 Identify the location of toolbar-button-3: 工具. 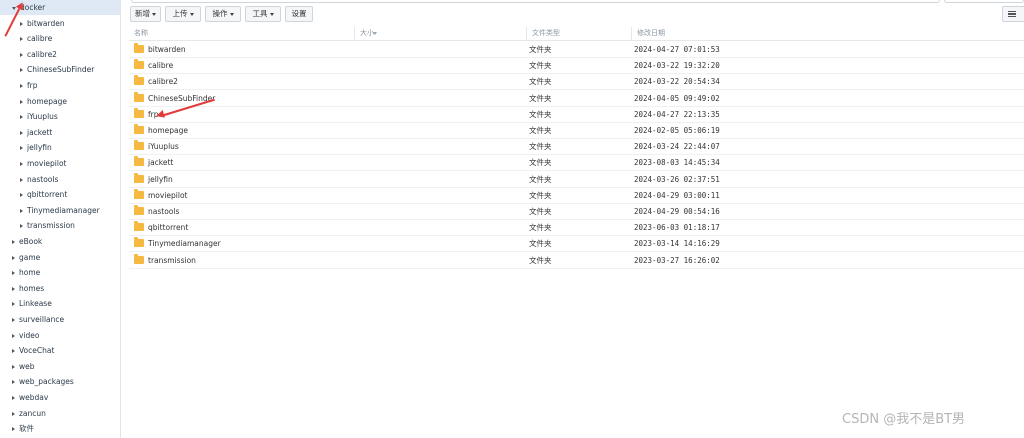
(263, 14).